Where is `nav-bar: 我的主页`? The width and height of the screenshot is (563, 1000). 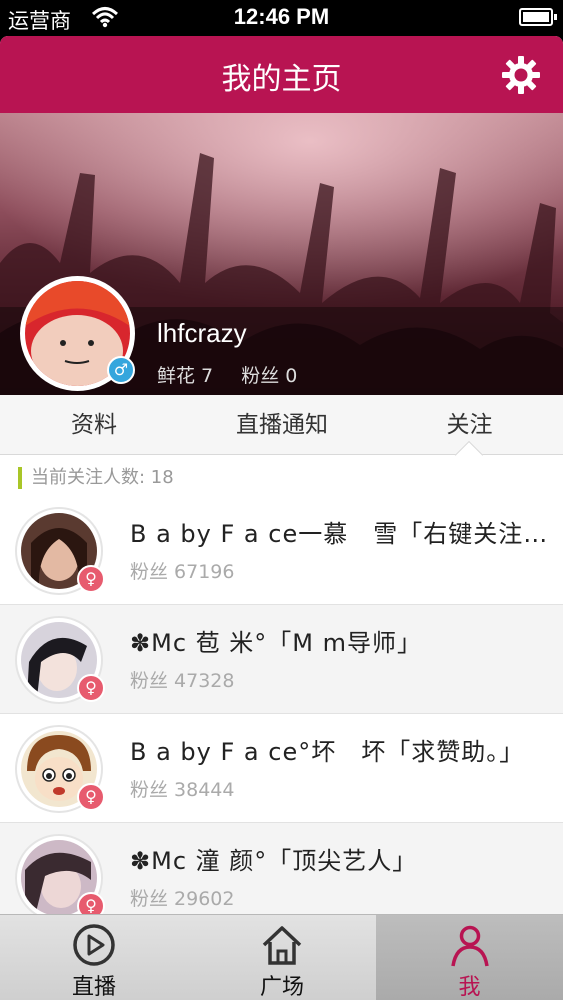 nav-bar: 我的主页 is located at coordinates (281, 74).